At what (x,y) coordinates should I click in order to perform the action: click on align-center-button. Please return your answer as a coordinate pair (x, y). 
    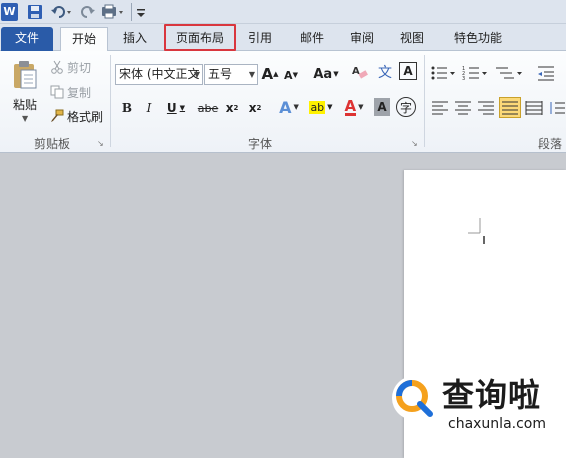
    Looking at the image, I should click on (463, 108).